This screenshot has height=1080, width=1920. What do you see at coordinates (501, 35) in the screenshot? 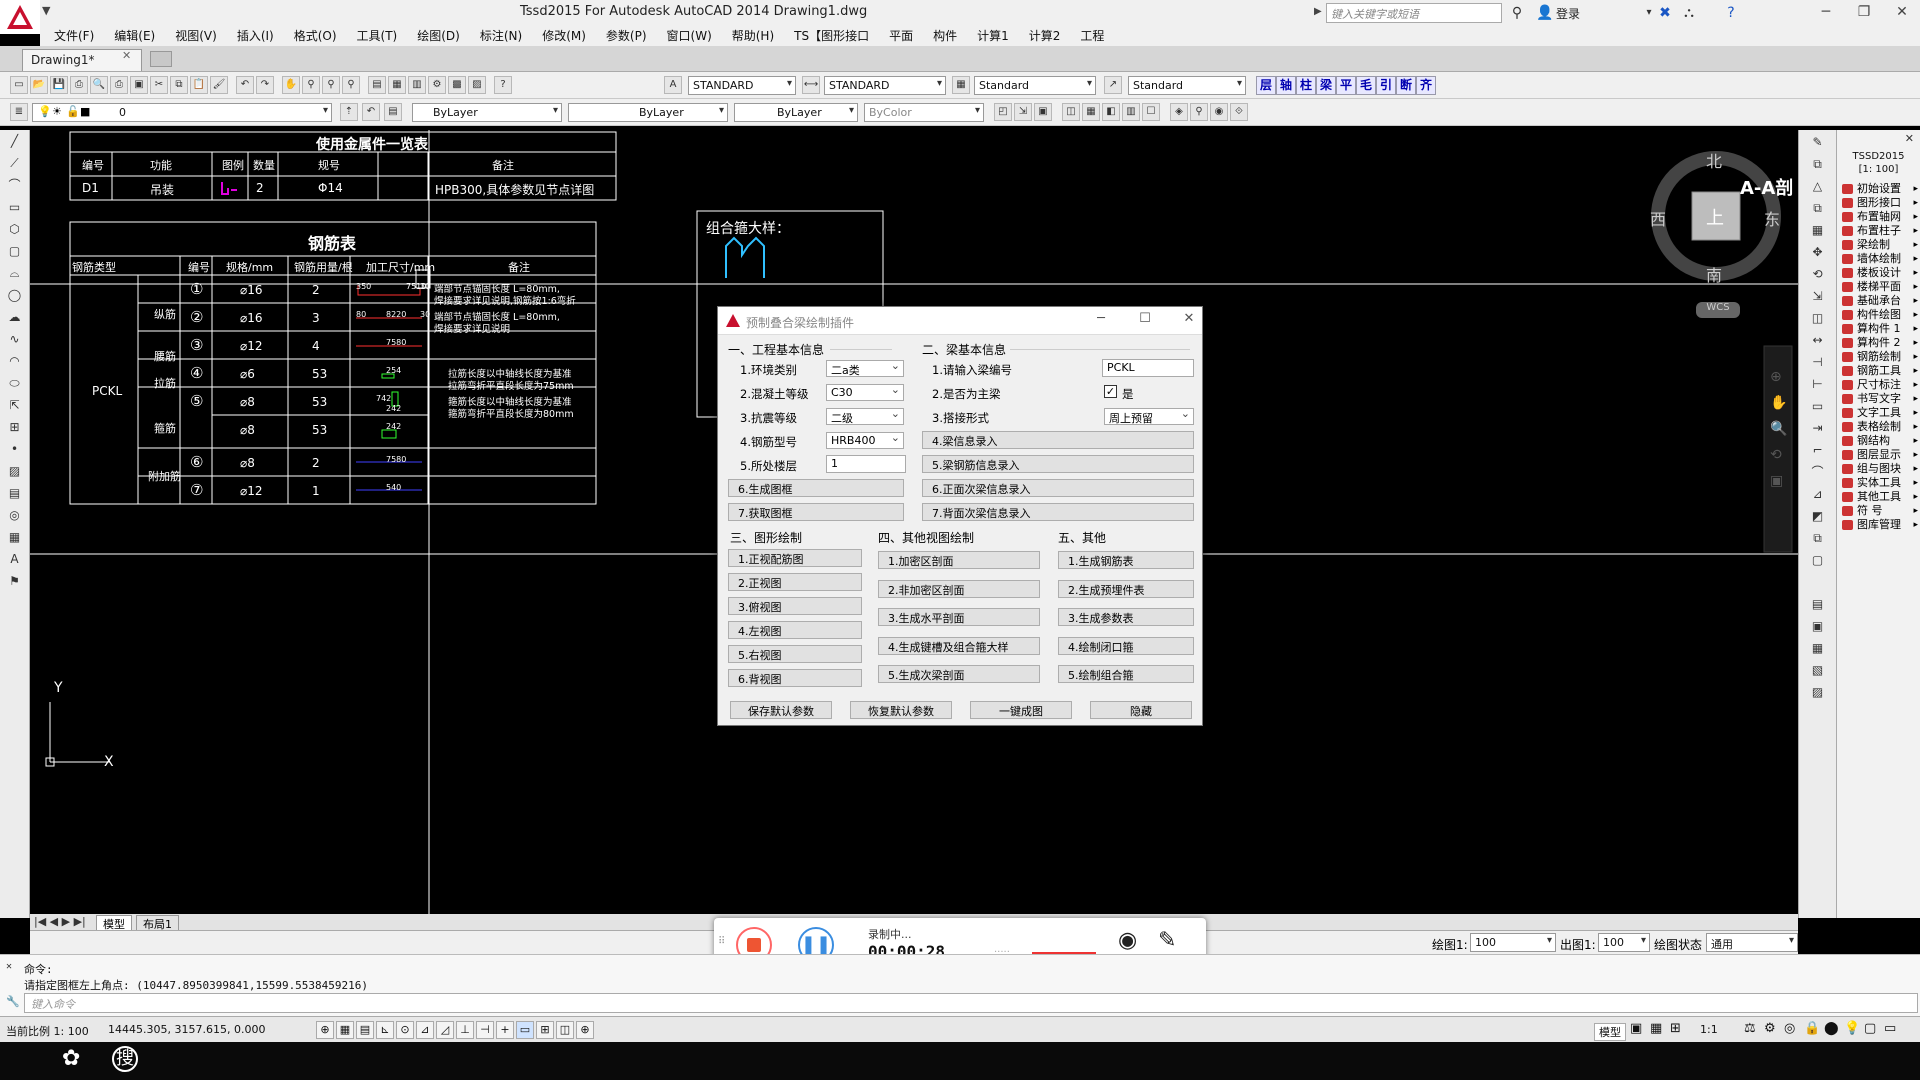
I see `menu-item-7: 标注(N)` at bounding box center [501, 35].